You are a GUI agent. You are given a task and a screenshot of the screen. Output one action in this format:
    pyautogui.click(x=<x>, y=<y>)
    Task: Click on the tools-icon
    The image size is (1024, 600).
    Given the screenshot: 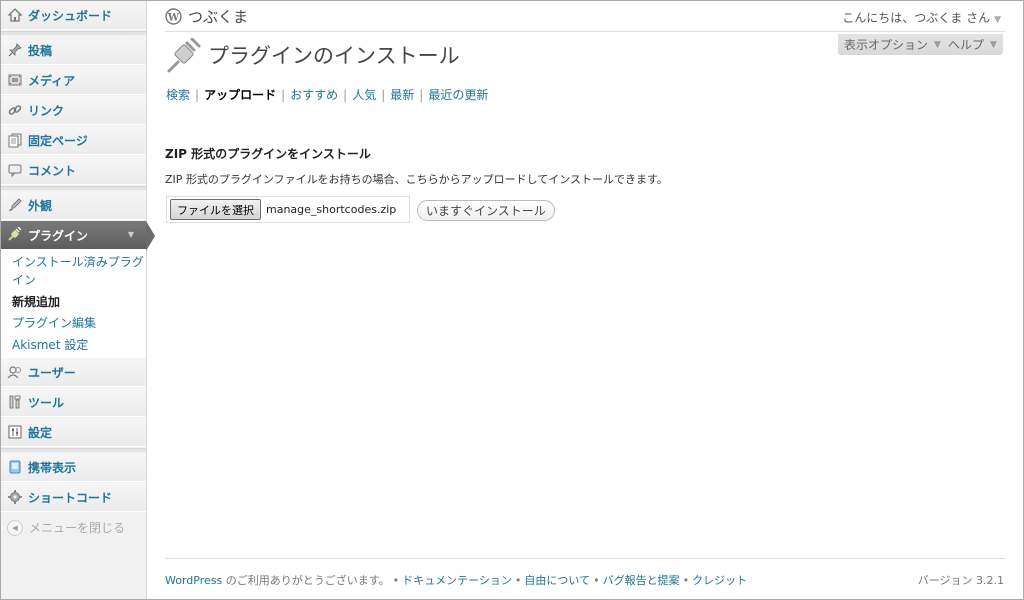 What is the action you would take?
    pyautogui.click(x=15, y=402)
    